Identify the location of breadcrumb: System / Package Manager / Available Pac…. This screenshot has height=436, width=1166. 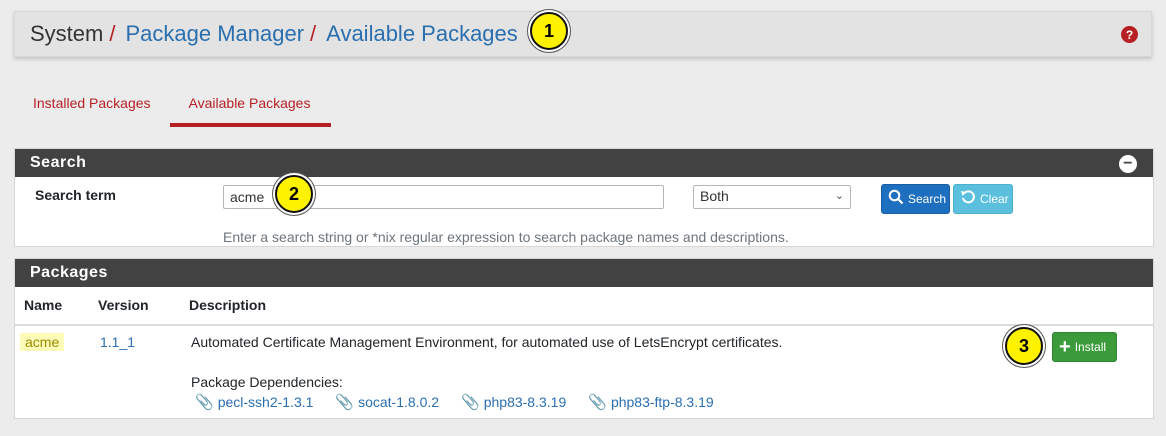
(583, 34).